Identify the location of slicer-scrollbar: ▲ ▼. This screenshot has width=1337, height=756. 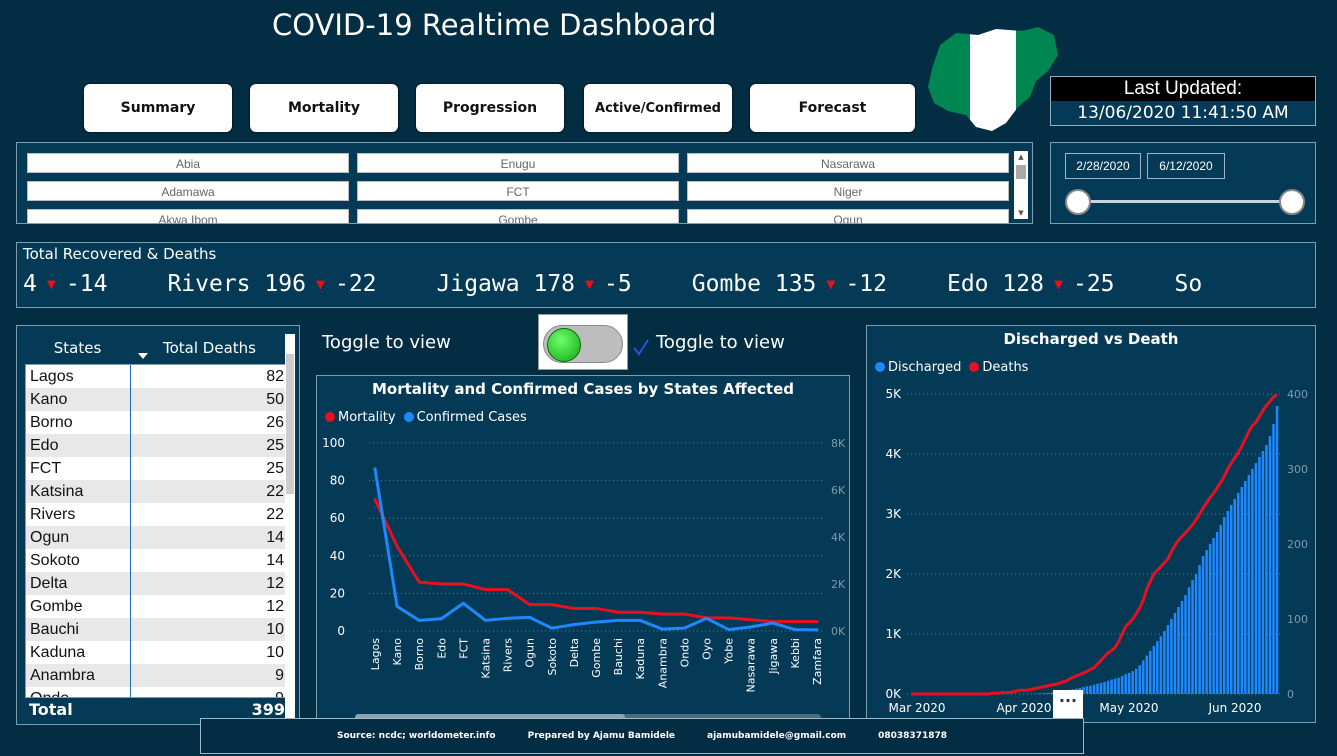
(1021, 185).